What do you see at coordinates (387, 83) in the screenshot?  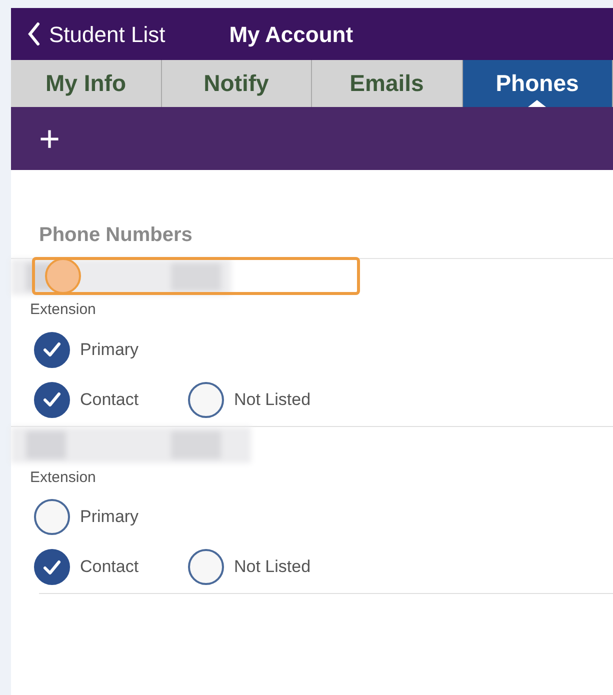 I see `tab: Emails` at bounding box center [387, 83].